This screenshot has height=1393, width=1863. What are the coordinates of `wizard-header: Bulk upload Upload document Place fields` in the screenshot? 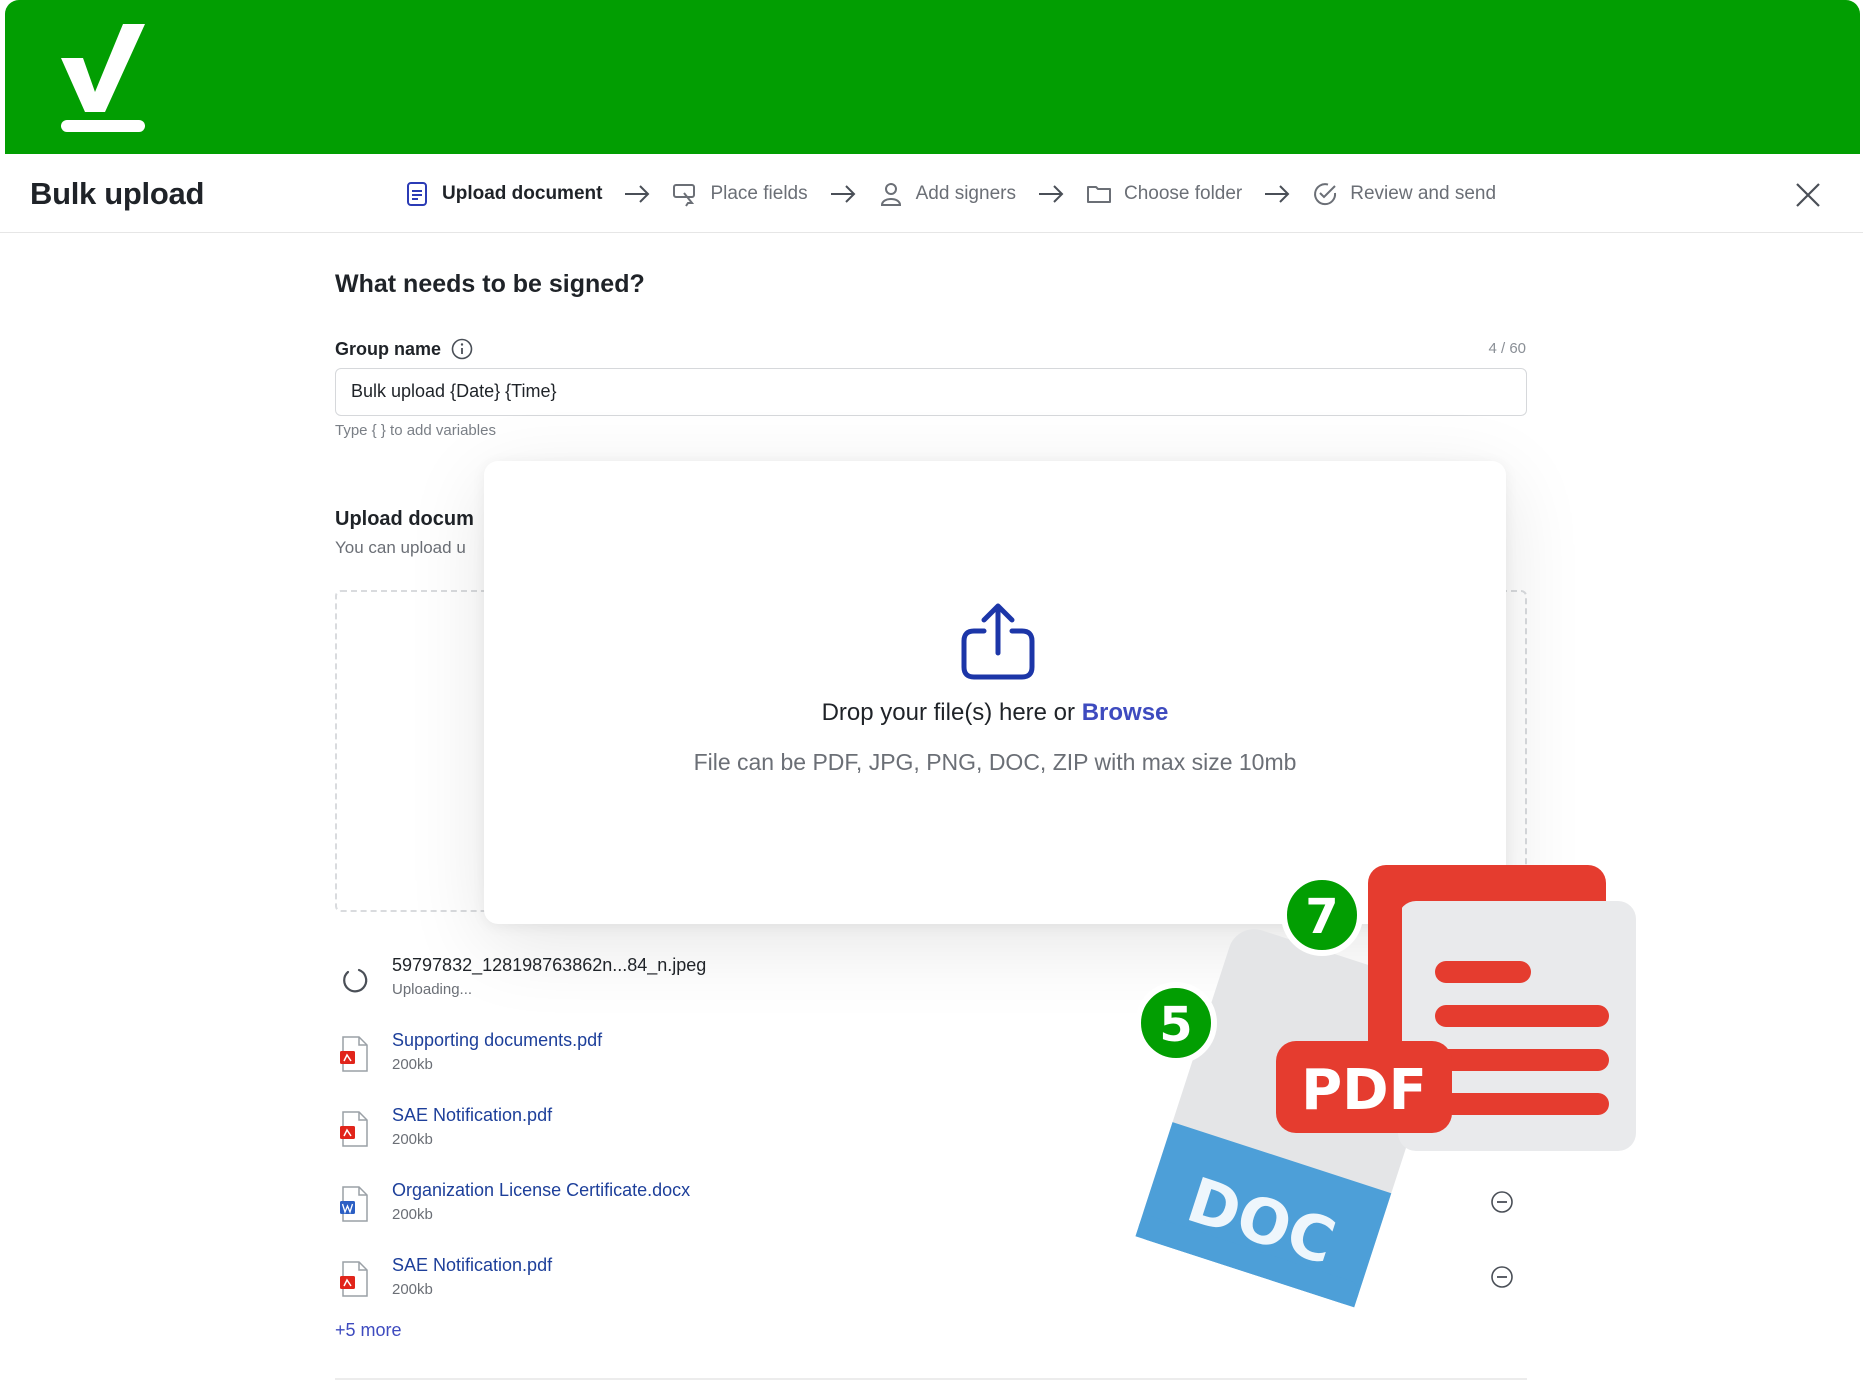 It's located at (931, 193).